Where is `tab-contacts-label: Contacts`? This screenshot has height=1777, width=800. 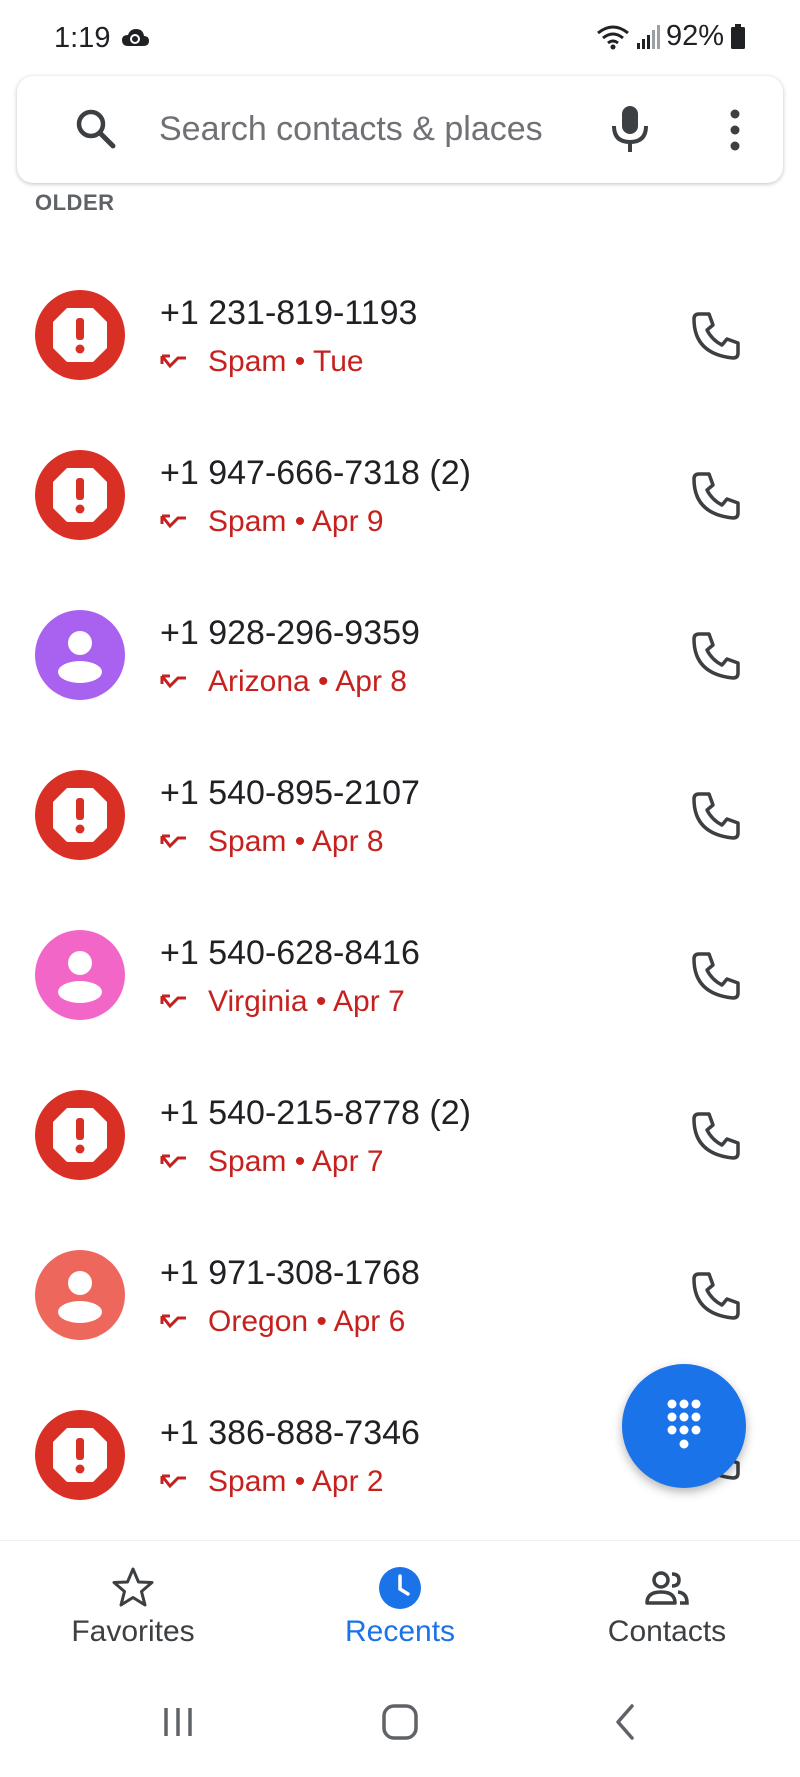 tab-contacts-label: Contacts is located at coordinates (667, 1631).